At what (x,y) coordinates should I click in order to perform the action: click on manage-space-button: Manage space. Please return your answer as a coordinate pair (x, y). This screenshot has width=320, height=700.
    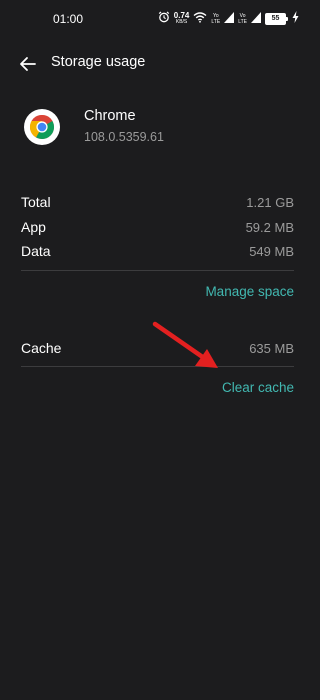
    Looking at the image, I should click on (249, 291).